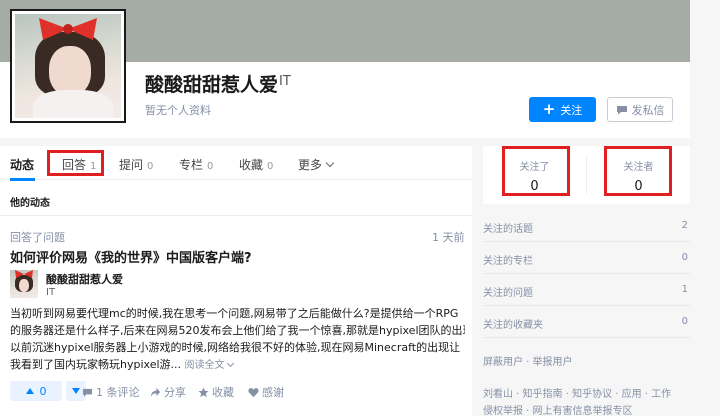 Image resolution: width=720 pixels, height=416 pixels. I want to click on comments-label: 1 条评论, so click(118, 392).